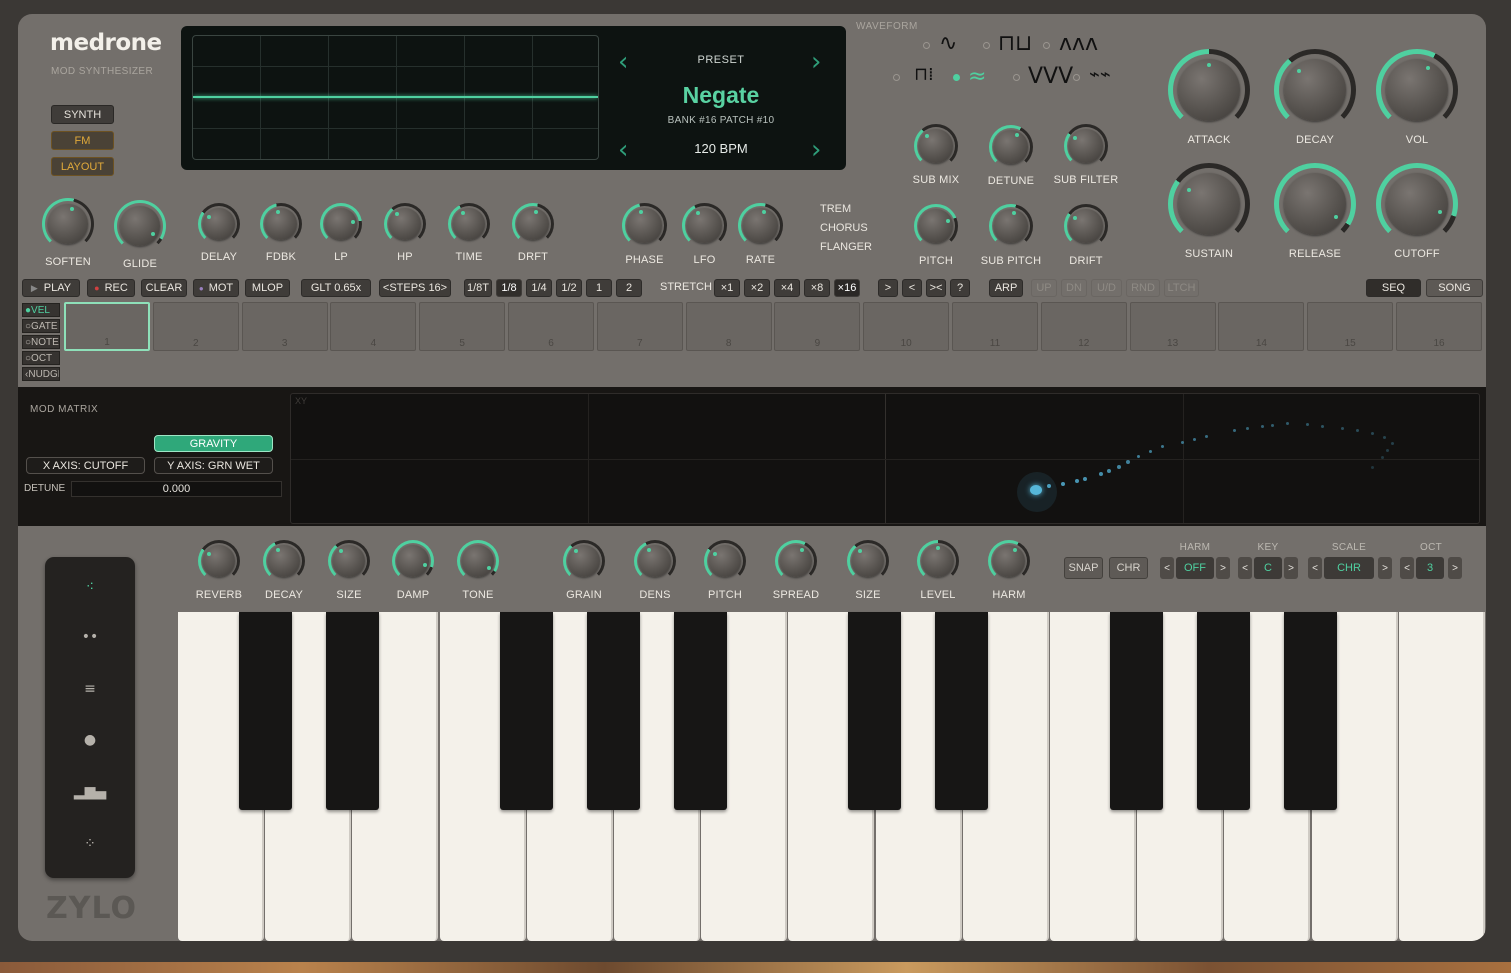 The width and height of the screenshot is (1511, 973). Describe the element at coordinates (41, 374) in the screenshot. I see `lane-nudge-button: ‹NUDGE` at that location.